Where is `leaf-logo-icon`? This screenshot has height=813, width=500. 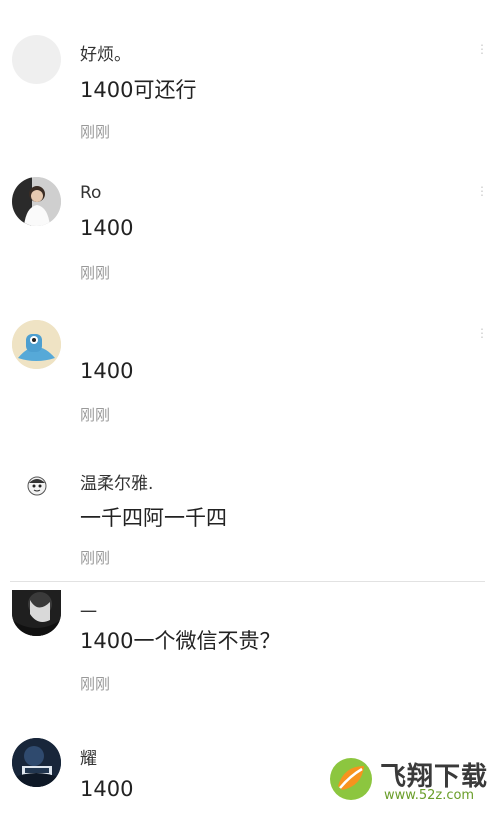 leaf-logo-icon is located at coordinates (351, 779).